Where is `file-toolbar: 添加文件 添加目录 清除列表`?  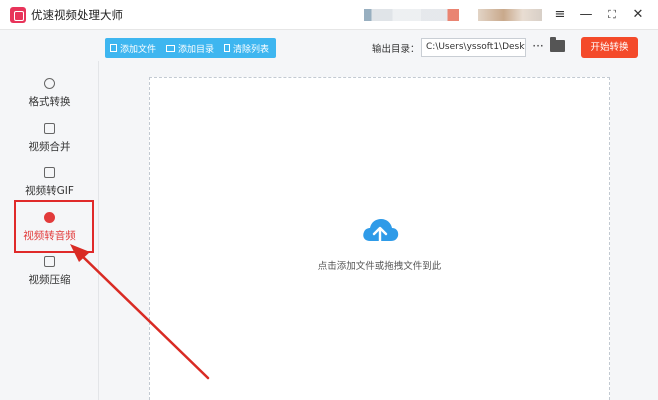 file-toolbar: 添加文件 添加目录 清除列表 is located at coordinates (190, 48).